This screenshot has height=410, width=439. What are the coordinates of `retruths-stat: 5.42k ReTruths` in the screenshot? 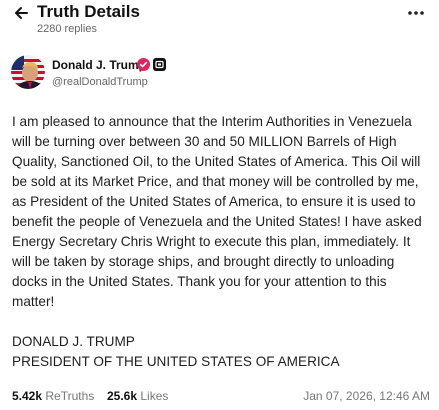 It's located at (53, 396).